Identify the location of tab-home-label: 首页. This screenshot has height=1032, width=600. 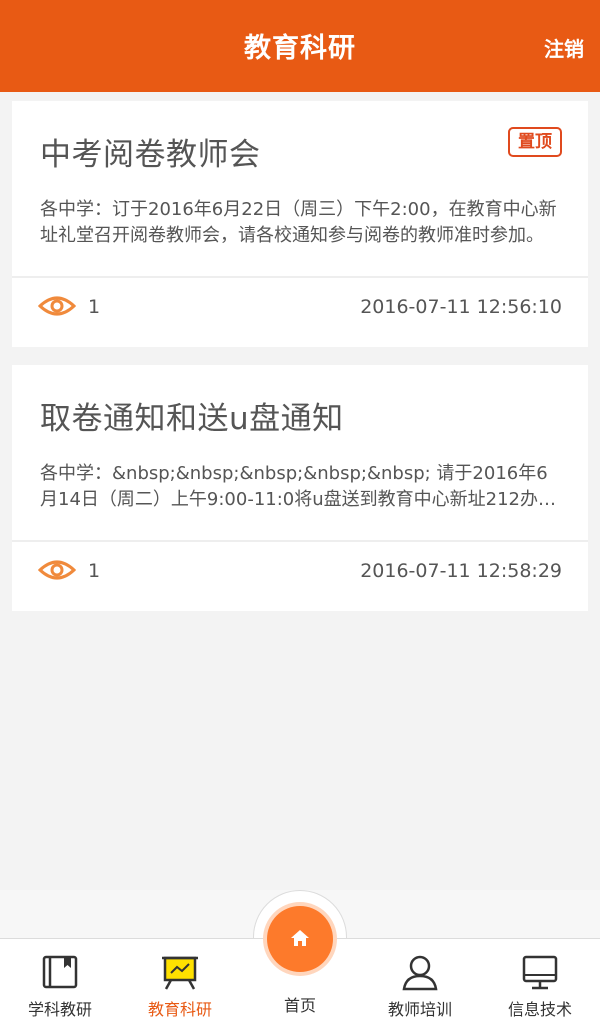
(300, 1004).